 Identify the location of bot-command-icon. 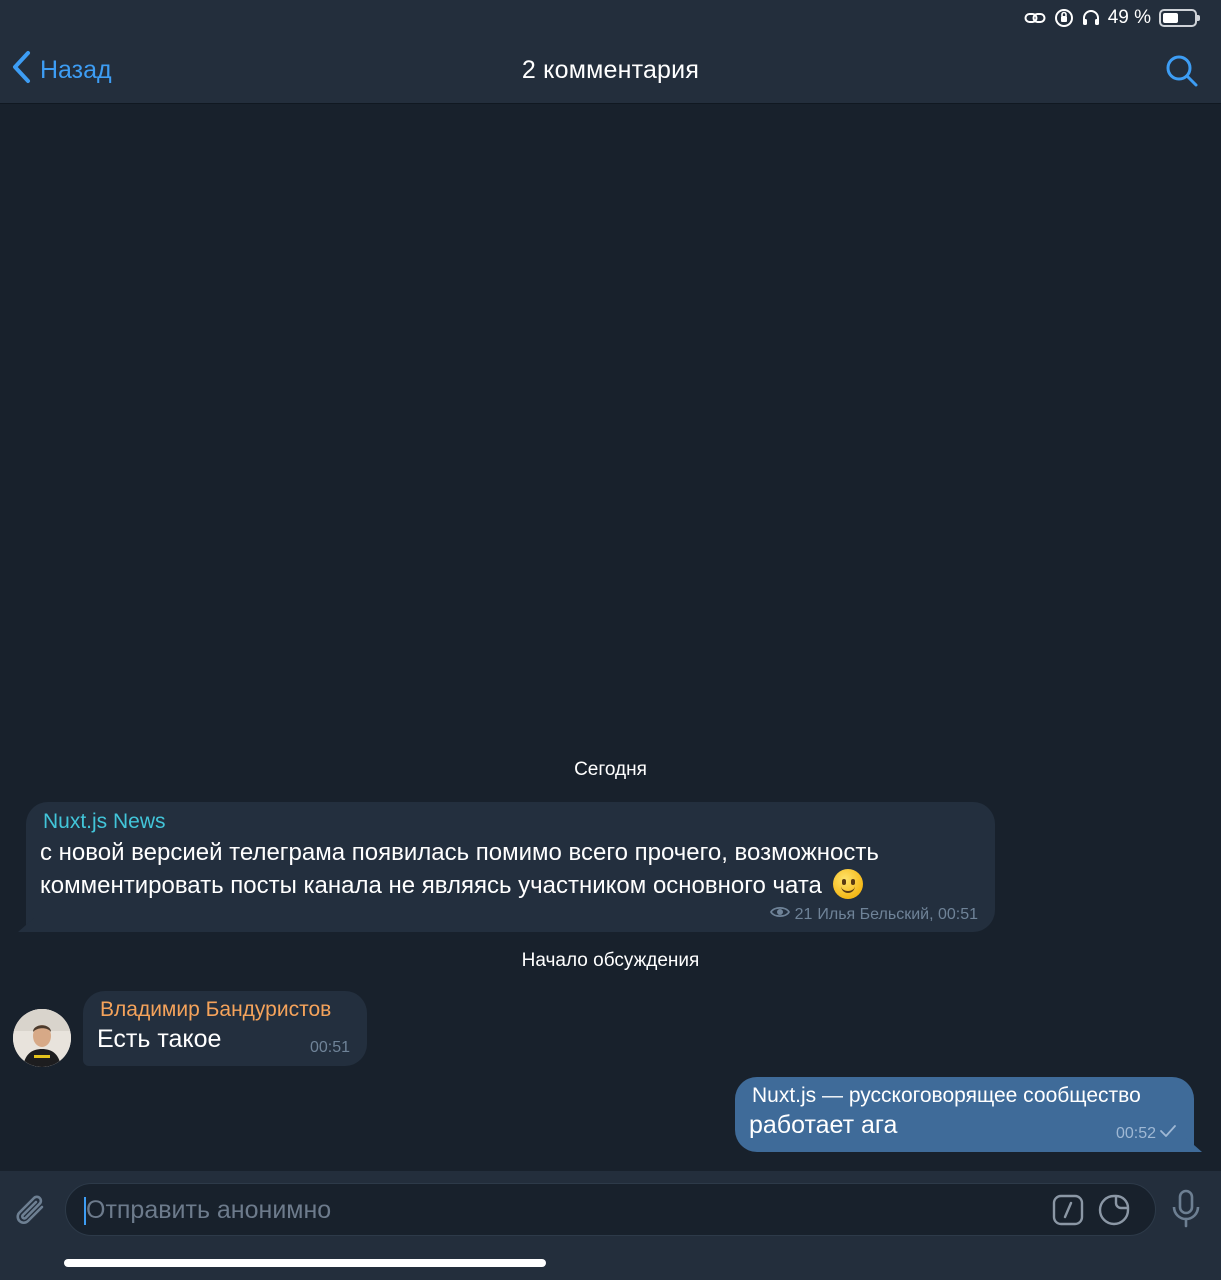
(1068, 1212).